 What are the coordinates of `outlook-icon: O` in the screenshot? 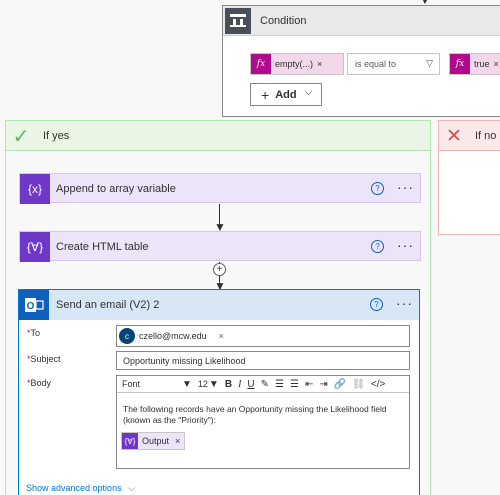 It's located at (34, 305).